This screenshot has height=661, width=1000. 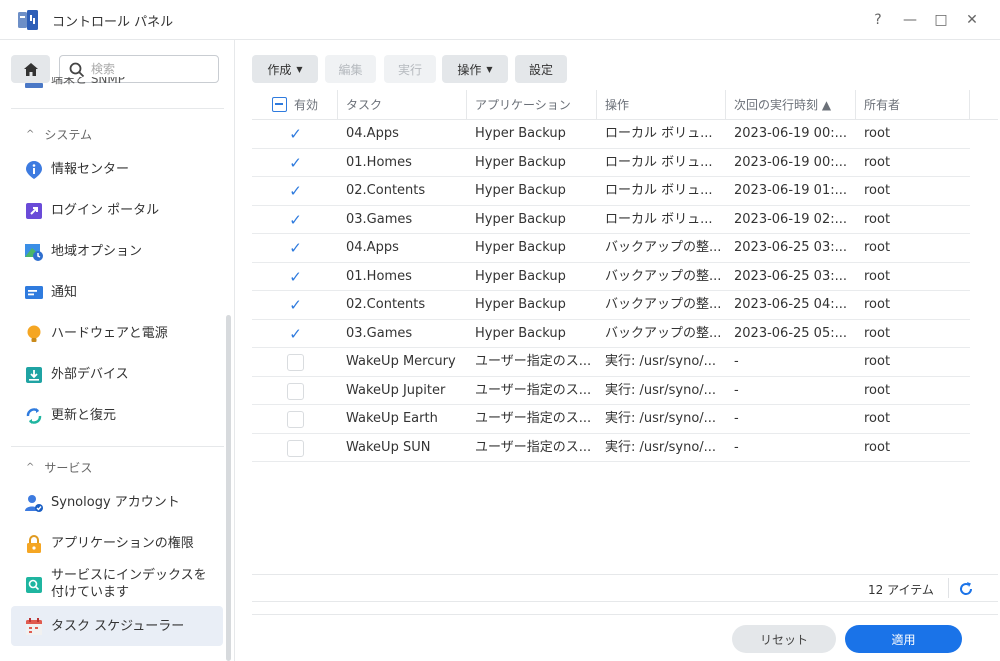 I want to click on sidebar-item-label: アプリケーションの権限, so click(x=122, y=543).